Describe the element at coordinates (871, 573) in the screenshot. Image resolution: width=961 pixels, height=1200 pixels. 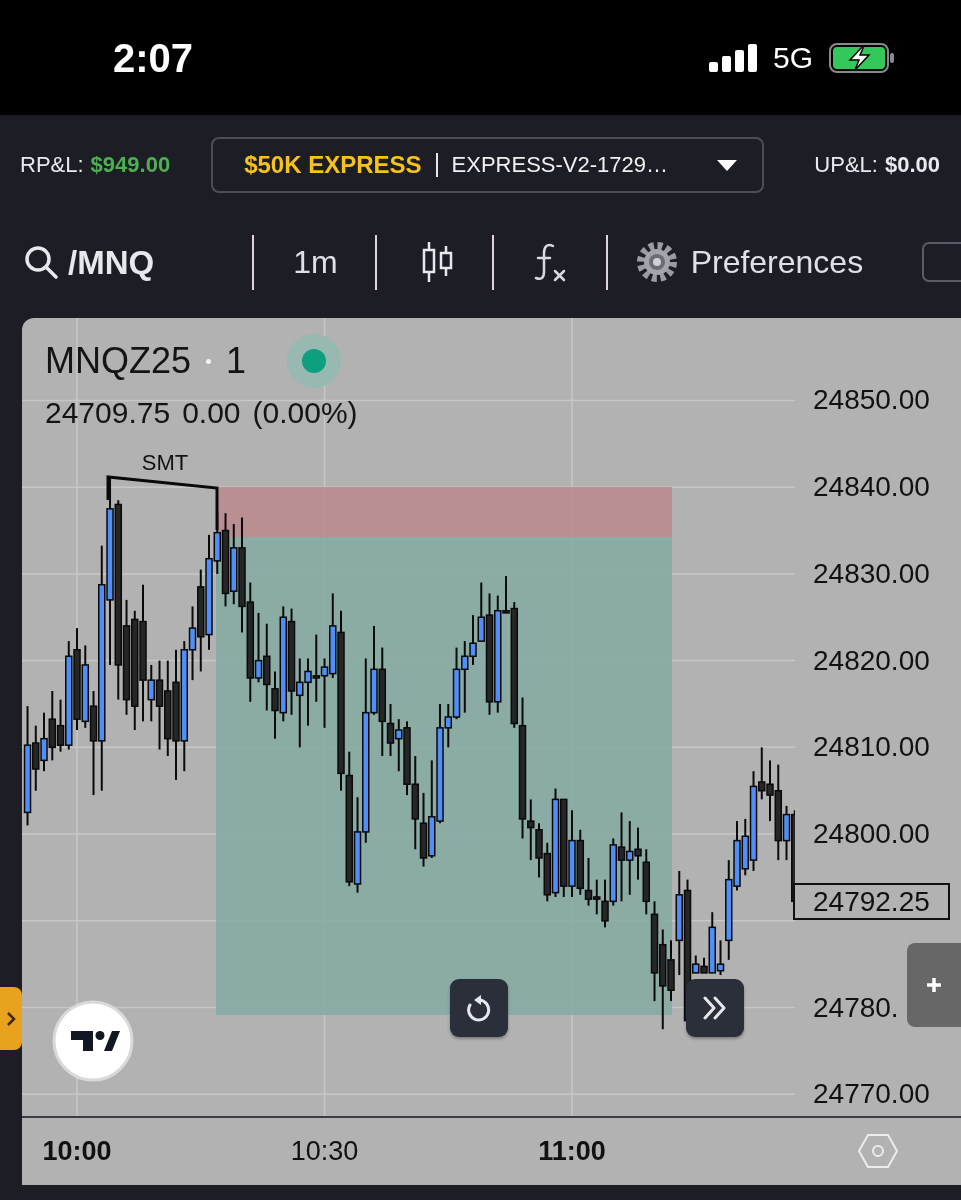
I see `price-axis-label: 24830.00` at that location.